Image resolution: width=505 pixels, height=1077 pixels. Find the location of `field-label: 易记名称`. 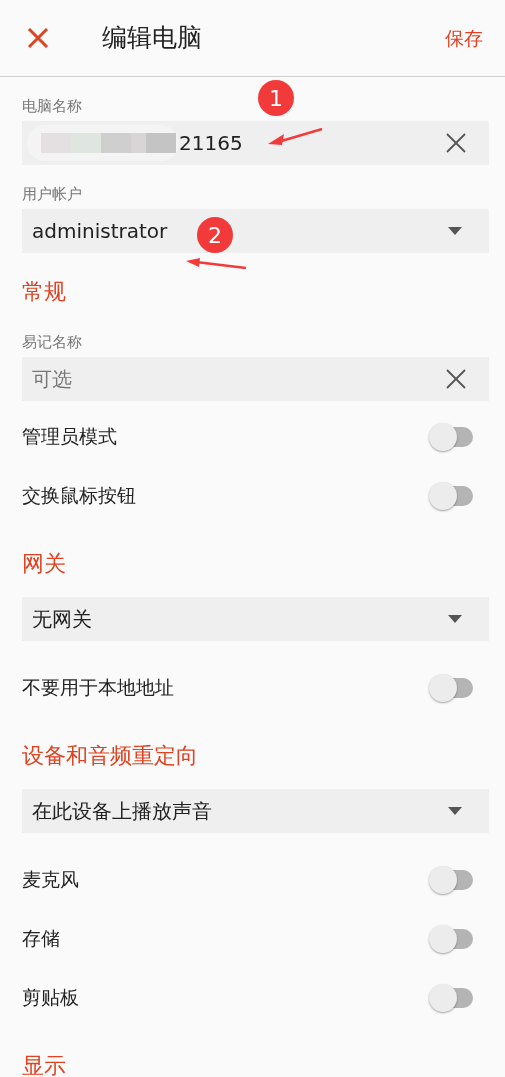

field-label: 易记名称 is located at coordinates (52, 342).